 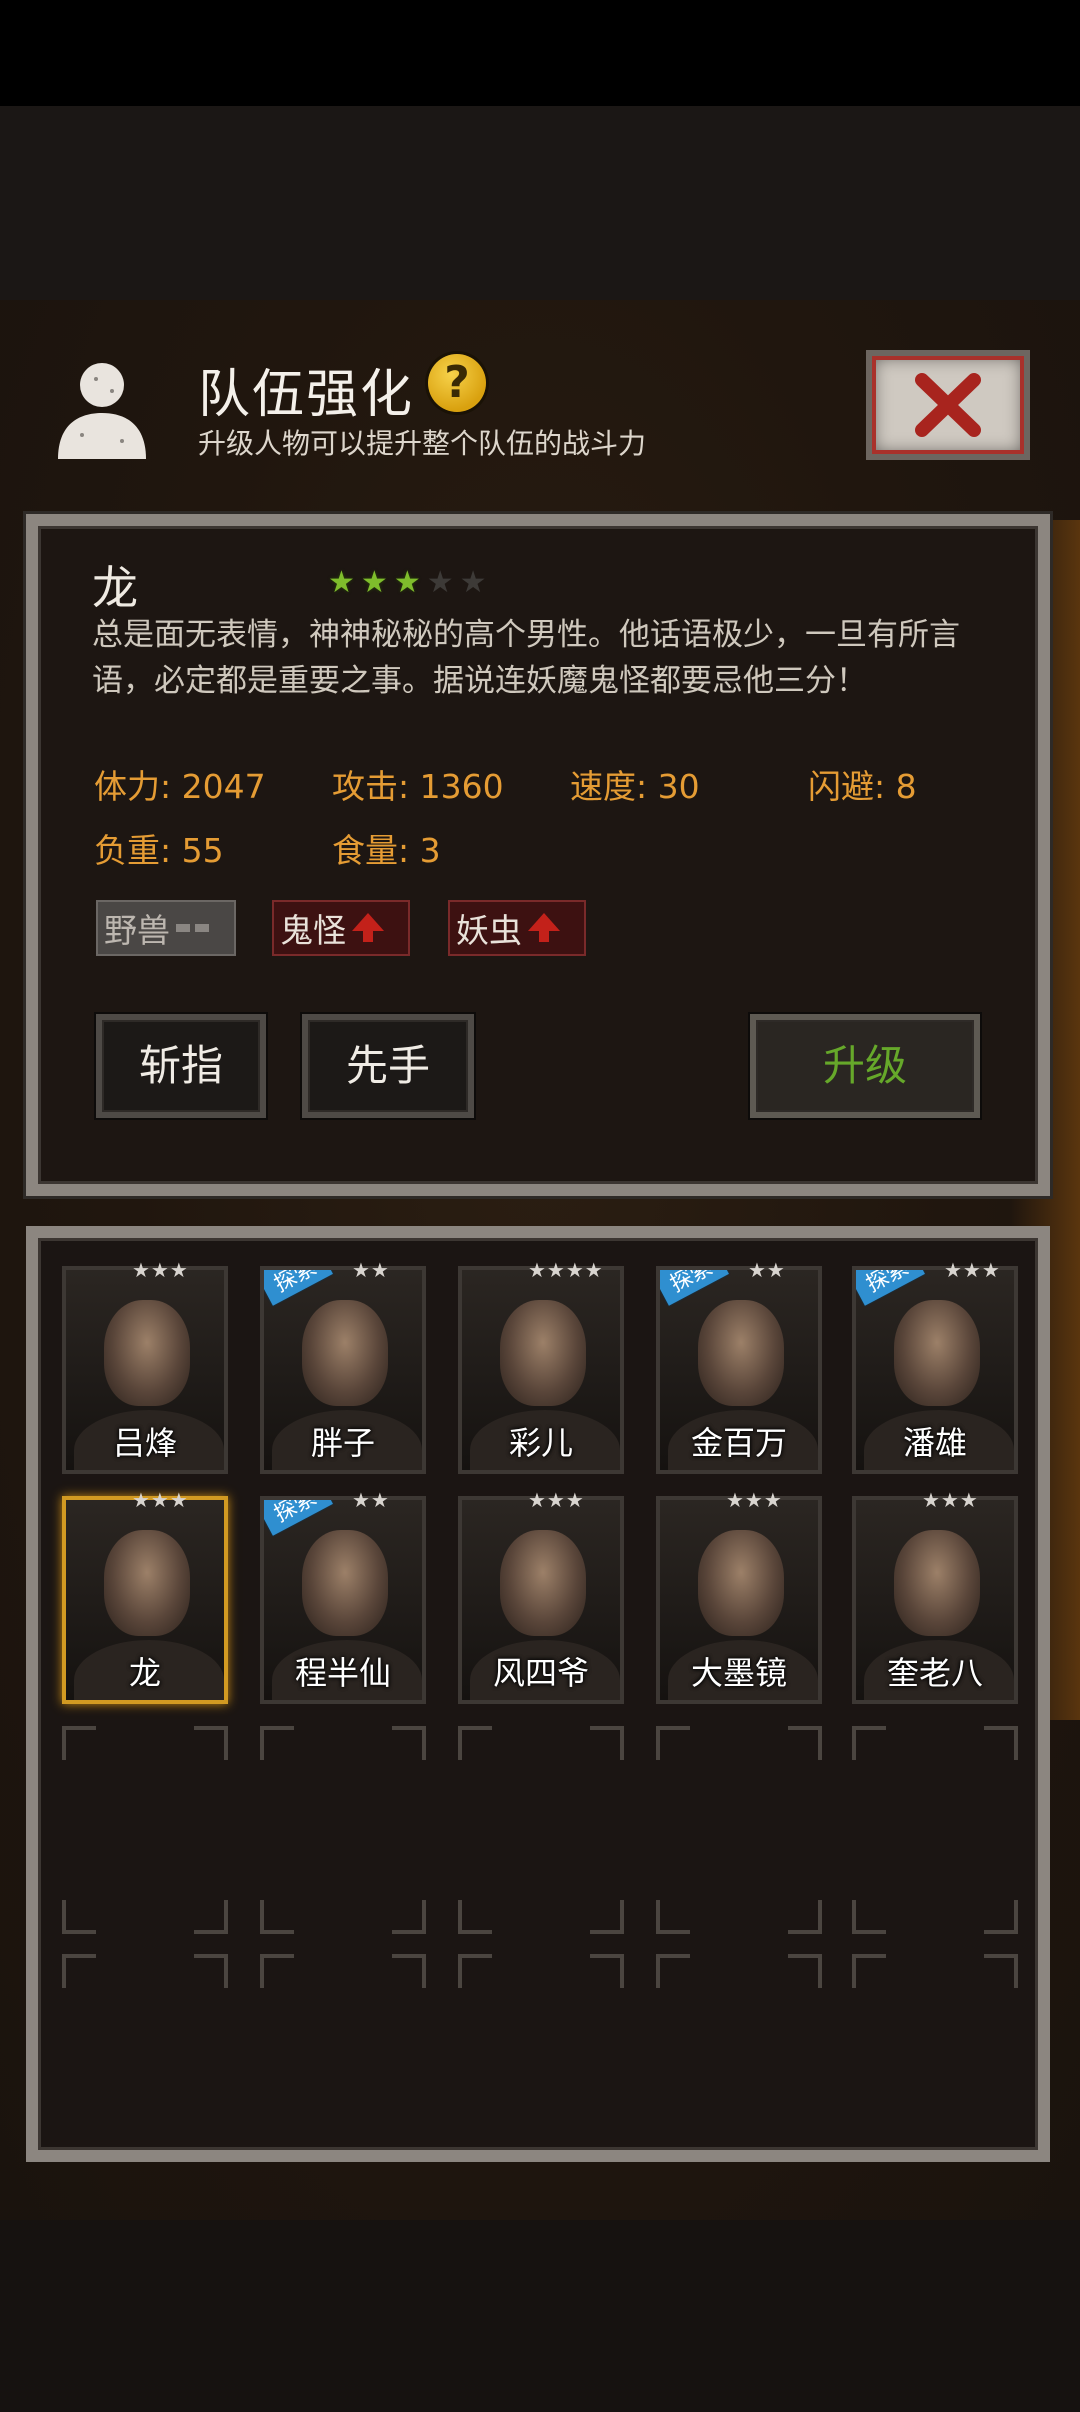 What do you see at coordinates (862, 786) in the screenshot?
I see `stat-dodge: 闪避: 8` at bounding box center [862, 786].